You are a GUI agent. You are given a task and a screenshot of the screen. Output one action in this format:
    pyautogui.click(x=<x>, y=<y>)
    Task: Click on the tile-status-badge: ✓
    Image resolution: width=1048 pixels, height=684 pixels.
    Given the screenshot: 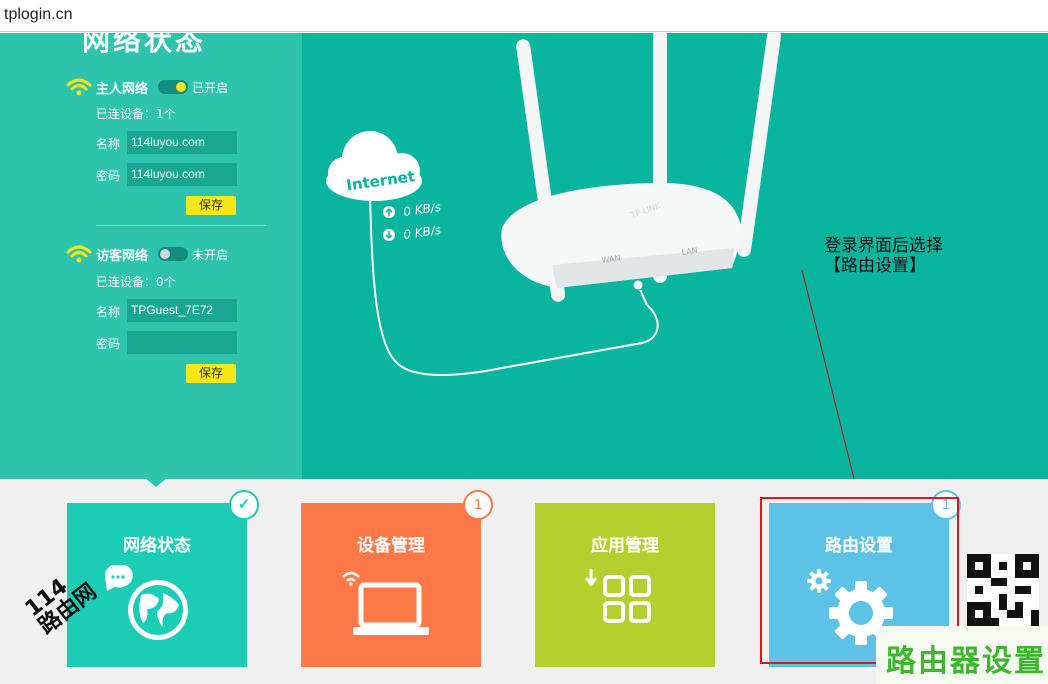 What is the action you would take?
    pyautogui.click(x=244, y=505)
    